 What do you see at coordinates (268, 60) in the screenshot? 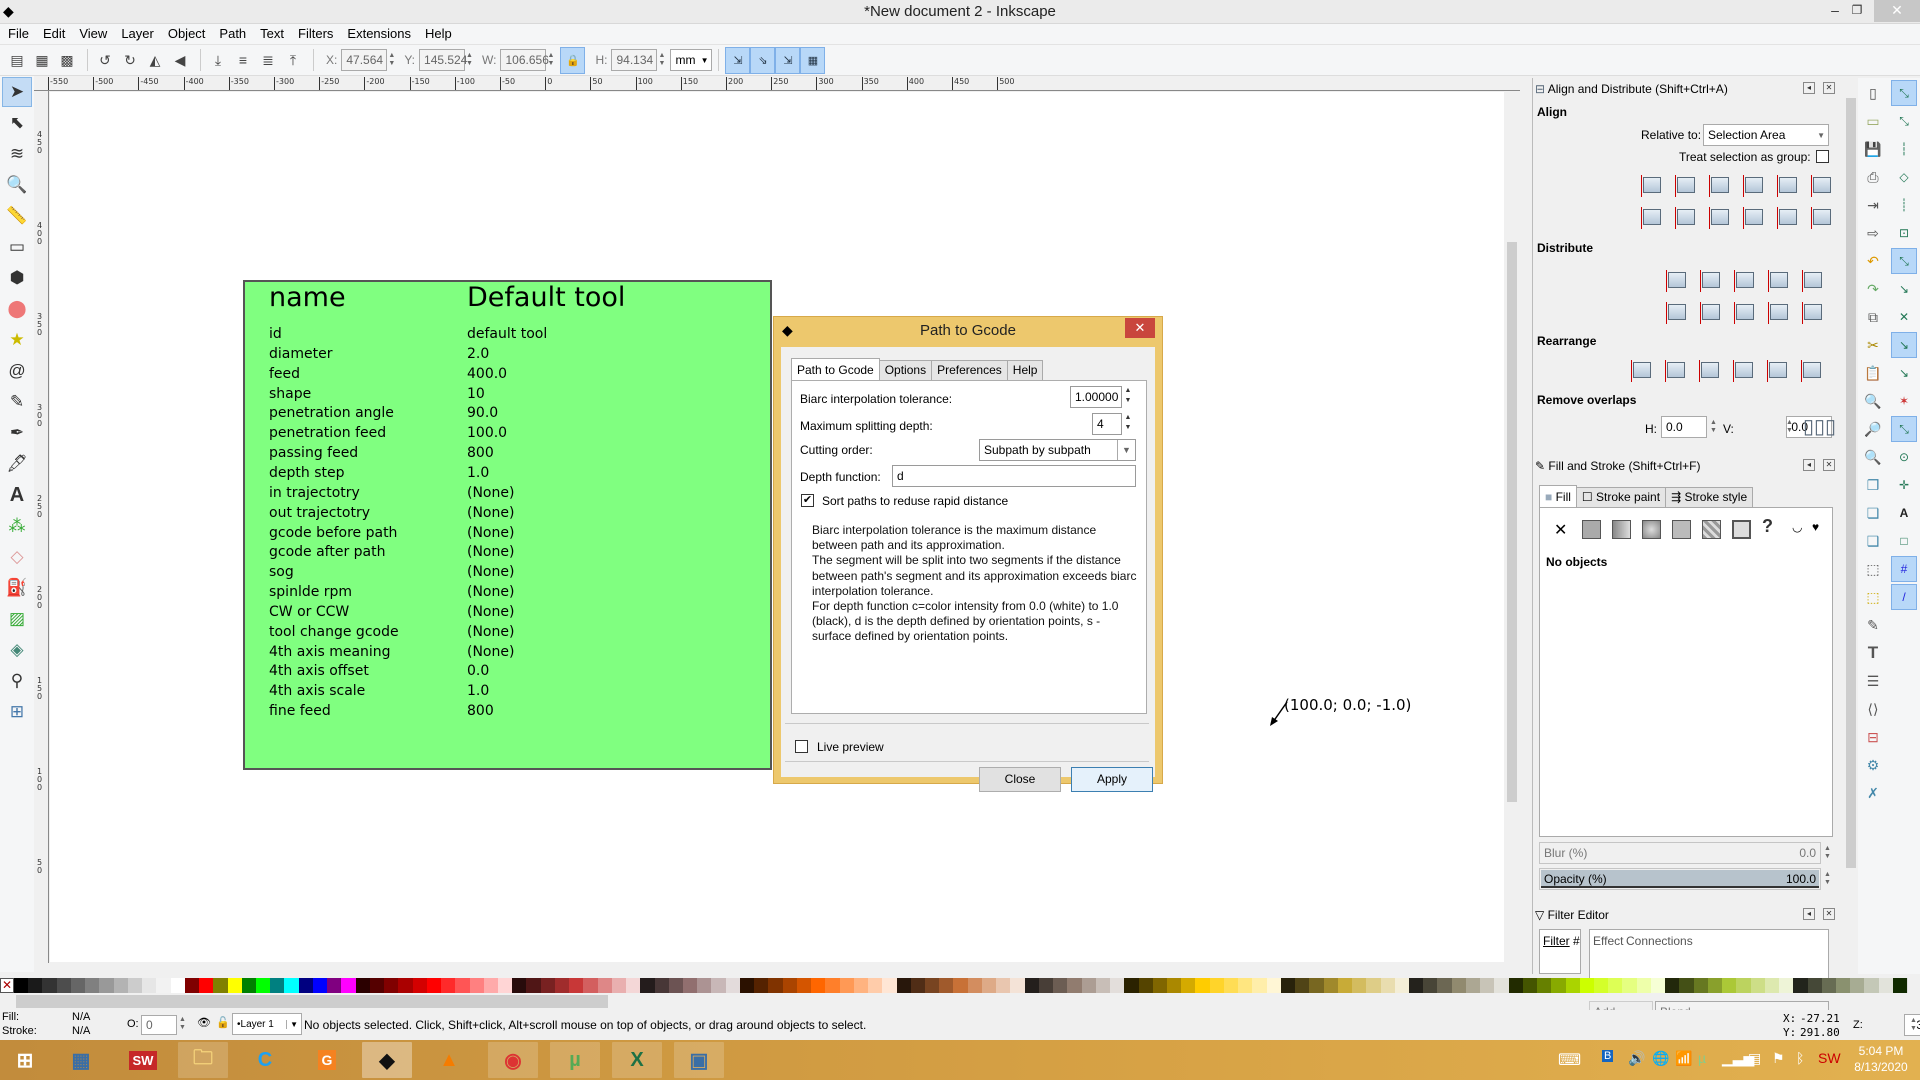
I see `raise-icon: ≣` at bounding box center [268, 60].